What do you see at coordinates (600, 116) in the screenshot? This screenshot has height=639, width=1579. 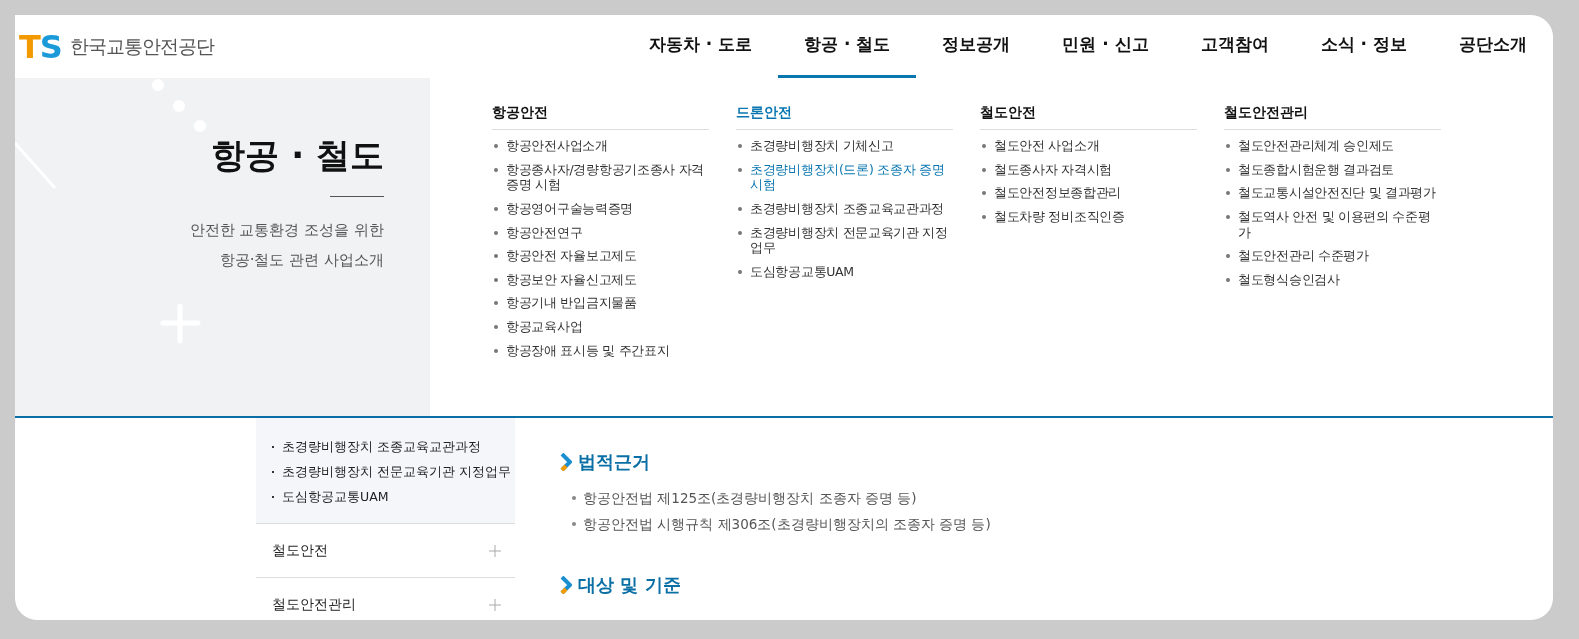 I see `menu-heading: 항공안전` at bounding box center [600, 116].